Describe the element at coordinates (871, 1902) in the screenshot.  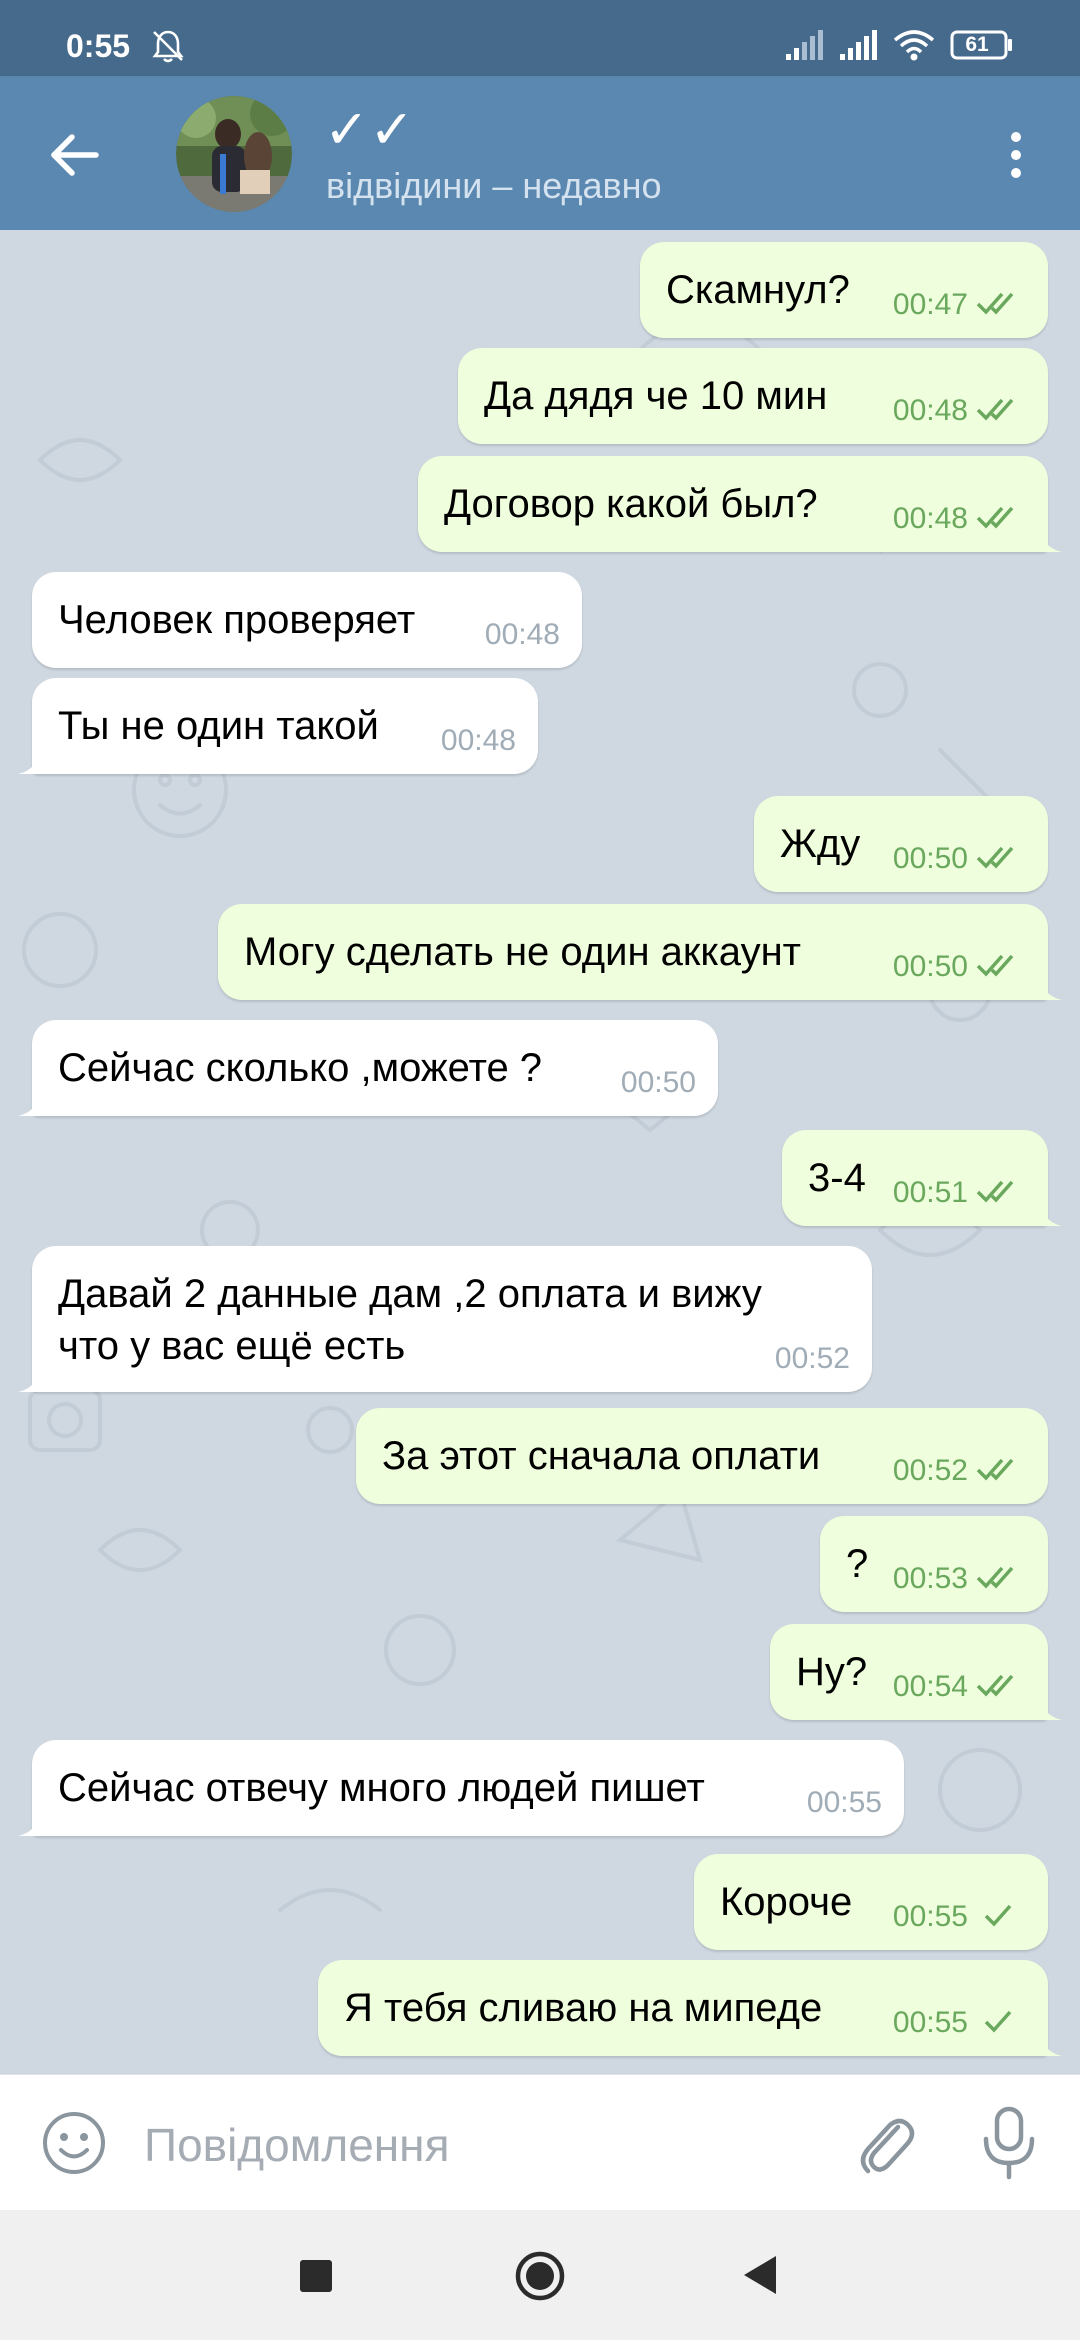
I see `message-outgoing: Короче 00:55` at that location.